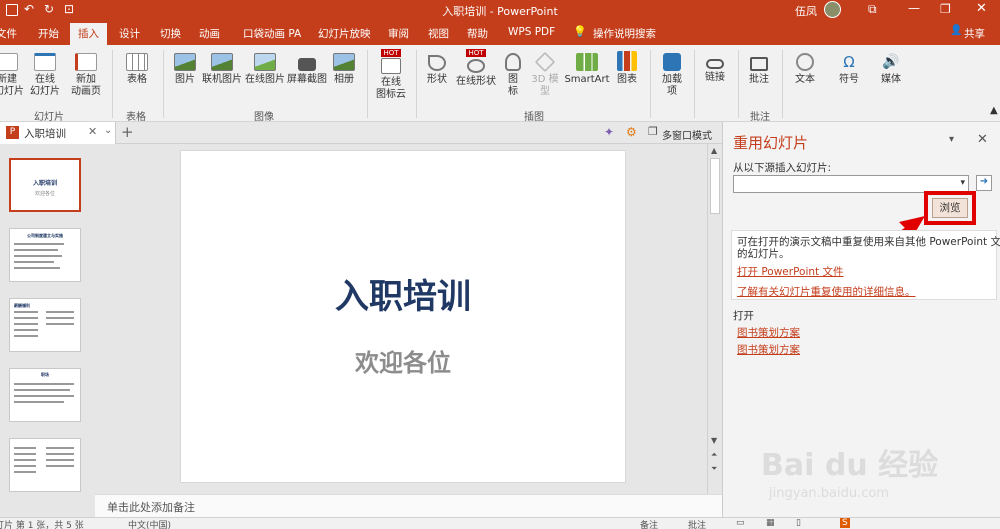 Image resolution: width=1000 pixels, height=529 pixels. Describe the element at coordinates (714, 319) in the screenshot. I see `vertical-scrollbar: ▲ ▼ ⏶ ⏷` at that location.